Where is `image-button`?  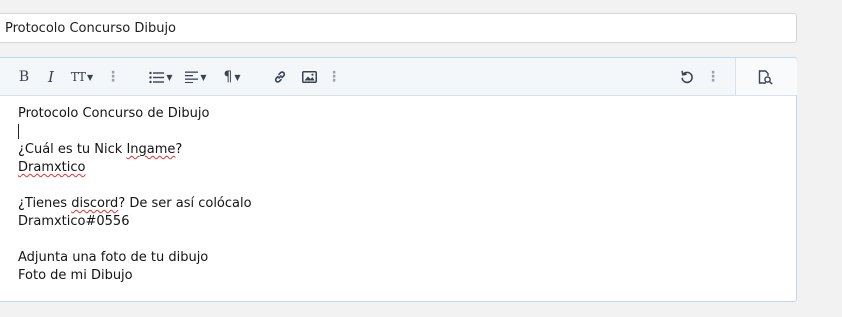 image-button is located at coordinates (309, 77).